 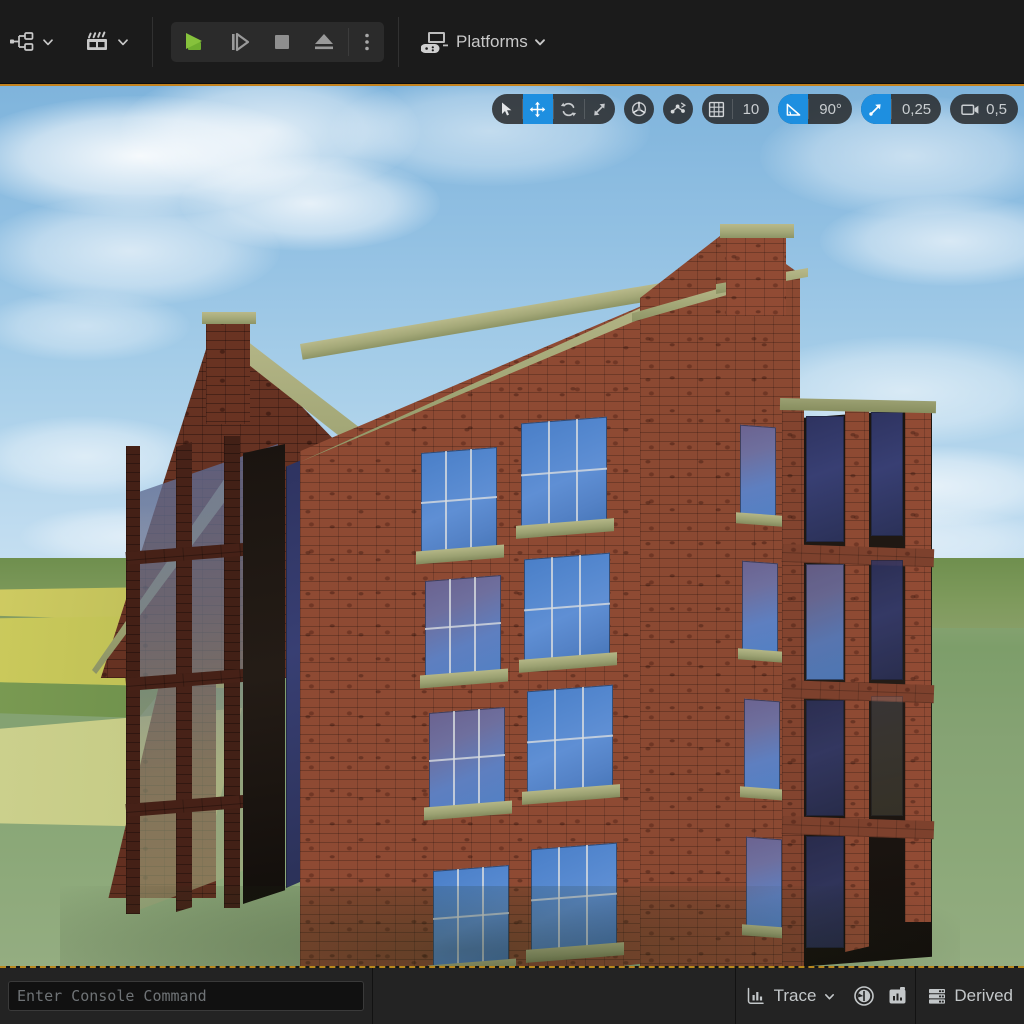 I want to click on main-toolbar: Platforms, so click(x=512, y=42).